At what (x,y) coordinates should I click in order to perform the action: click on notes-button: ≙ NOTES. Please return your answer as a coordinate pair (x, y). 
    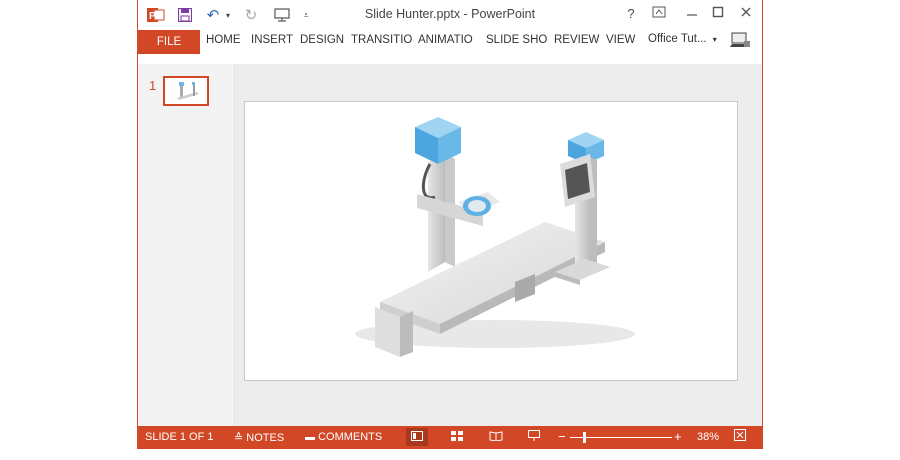
    Looking at the image, I should click on (259, 437).